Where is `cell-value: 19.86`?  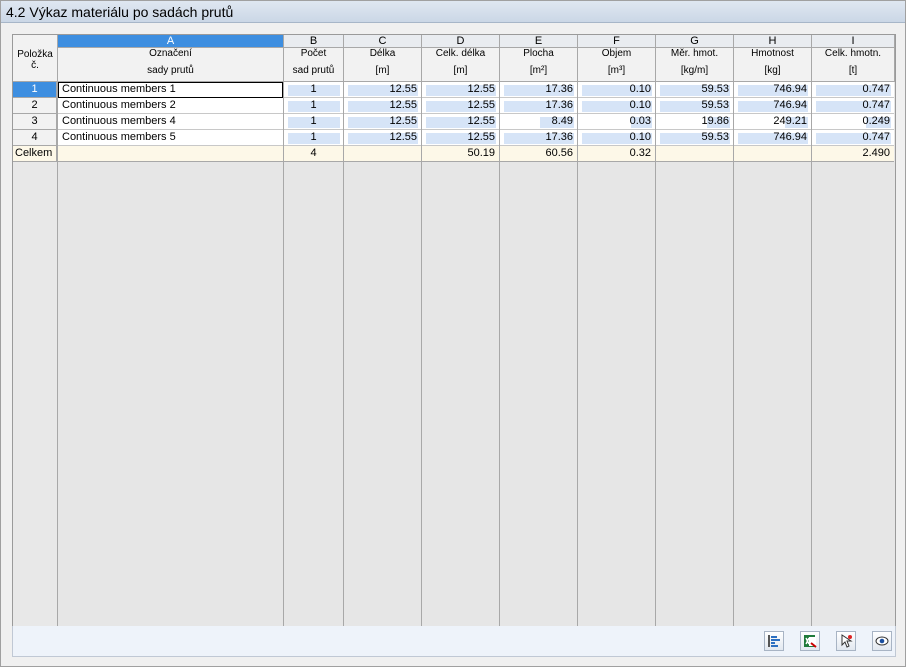 cell-value: 19.86 is located at coordinates (715, 121).